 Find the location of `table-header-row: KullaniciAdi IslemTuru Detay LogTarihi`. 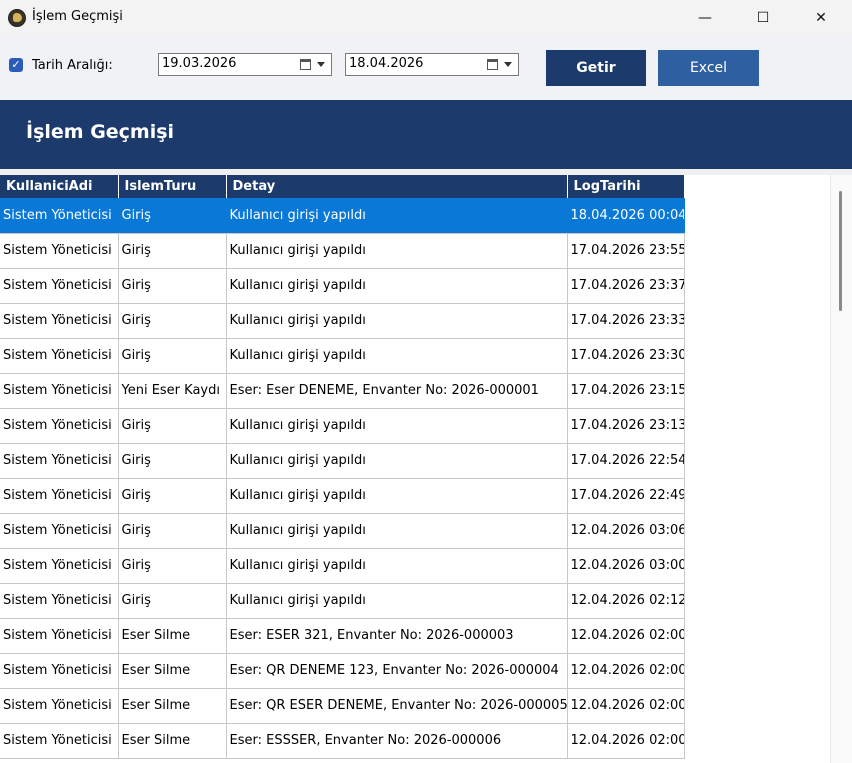

table-header-row: KullaniciAdi IslemTuru Detay LogTarihi is located at coordinates (342, 186).